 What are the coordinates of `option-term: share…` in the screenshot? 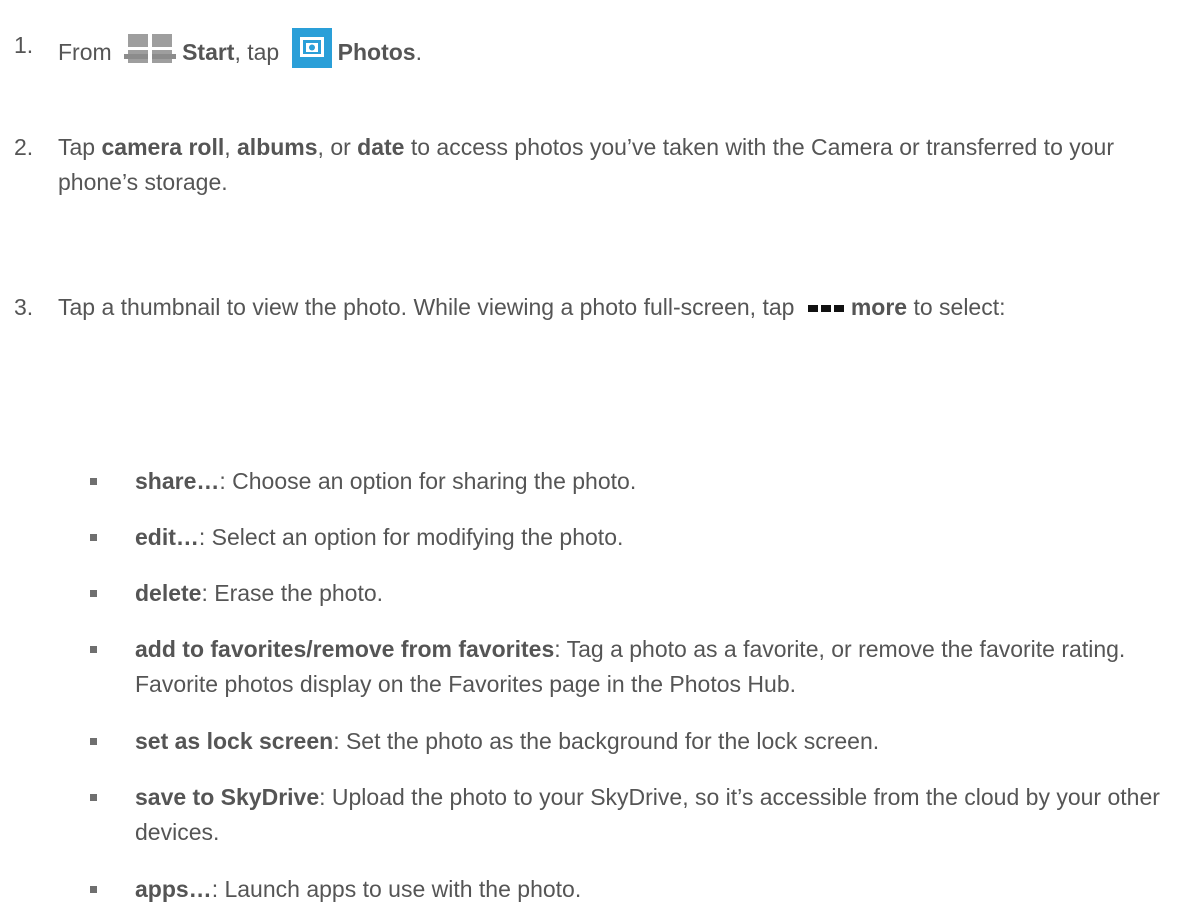 It's located at (177, 481).